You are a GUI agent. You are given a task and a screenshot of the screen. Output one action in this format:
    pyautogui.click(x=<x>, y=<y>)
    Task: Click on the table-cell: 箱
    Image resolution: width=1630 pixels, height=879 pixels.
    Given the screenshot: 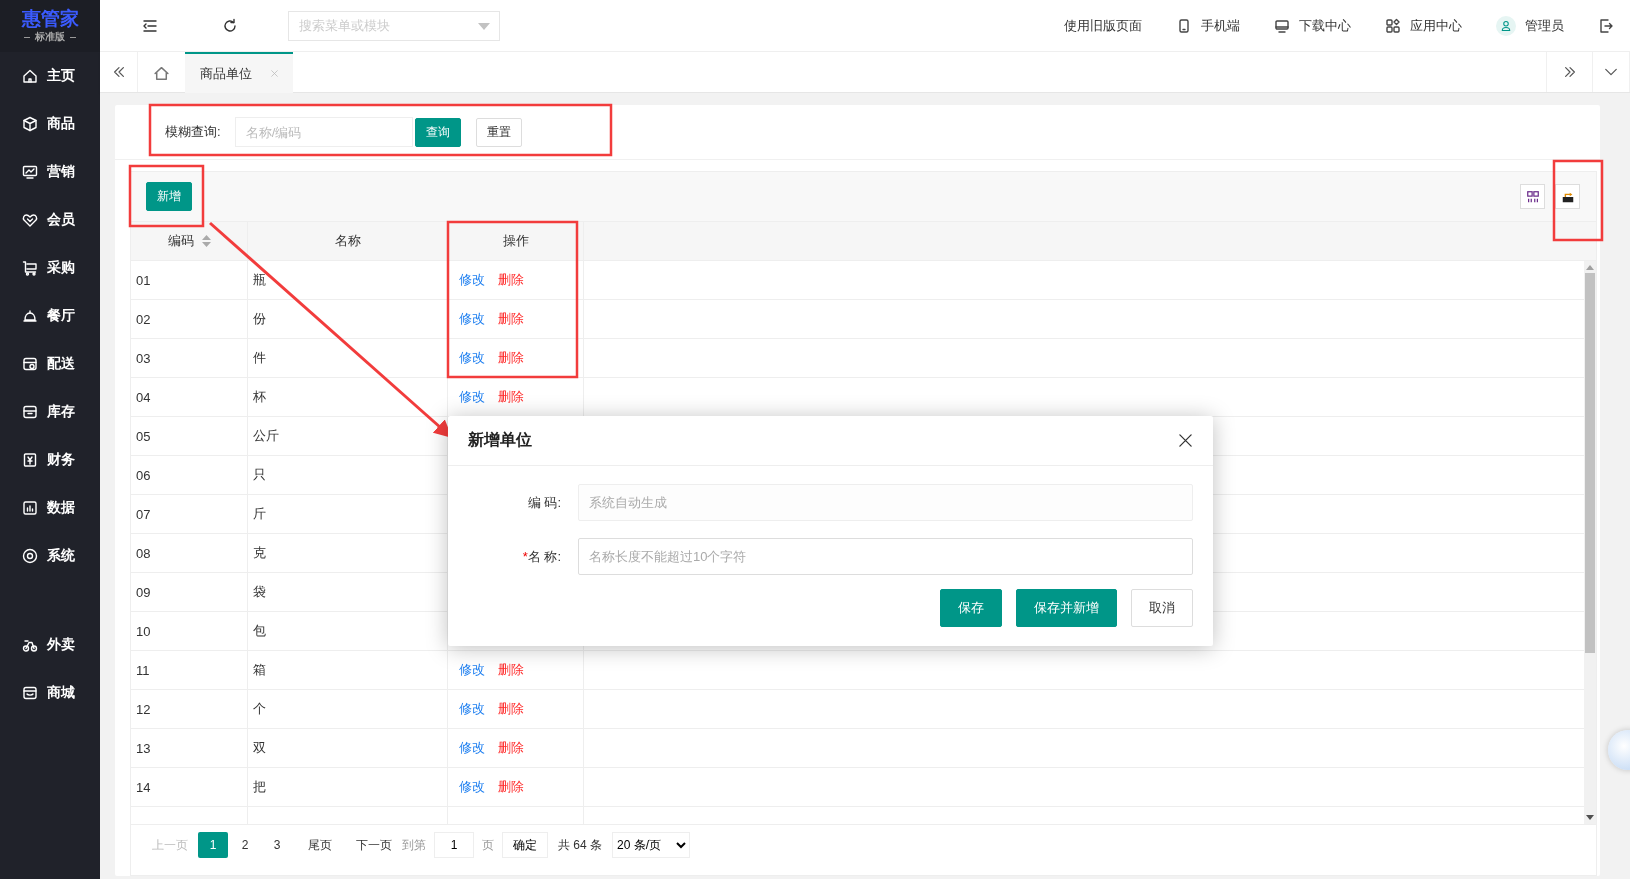 What is the action you would take?
    pyautogui.click(x=348, y=670)
    